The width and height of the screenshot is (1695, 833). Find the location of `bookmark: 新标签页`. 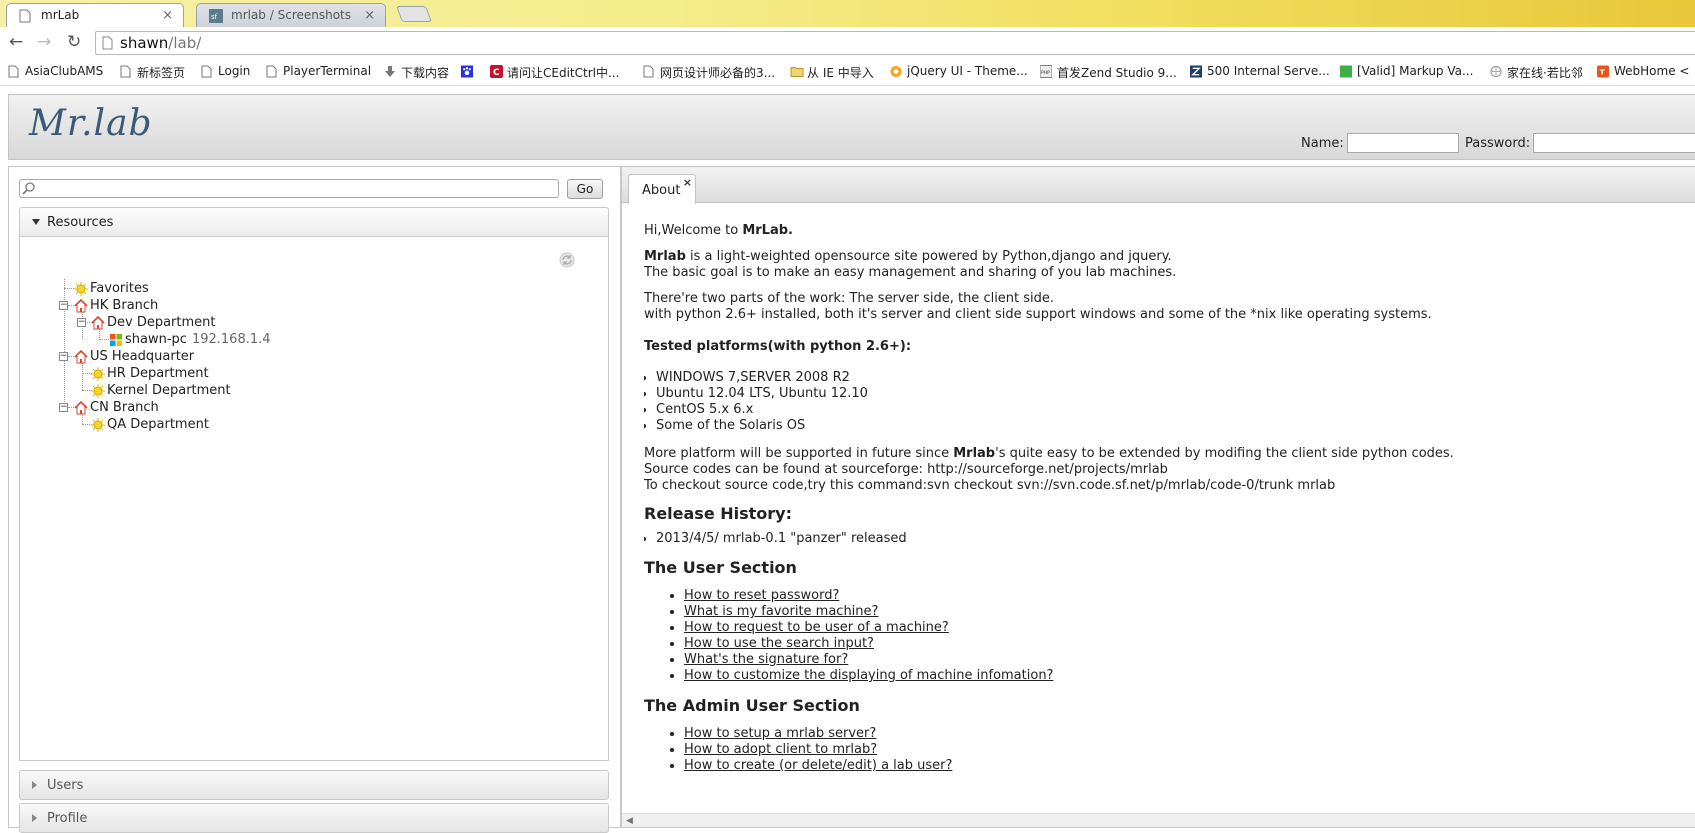

bookmark: 新标签页 is located at coordinates (152, 72).